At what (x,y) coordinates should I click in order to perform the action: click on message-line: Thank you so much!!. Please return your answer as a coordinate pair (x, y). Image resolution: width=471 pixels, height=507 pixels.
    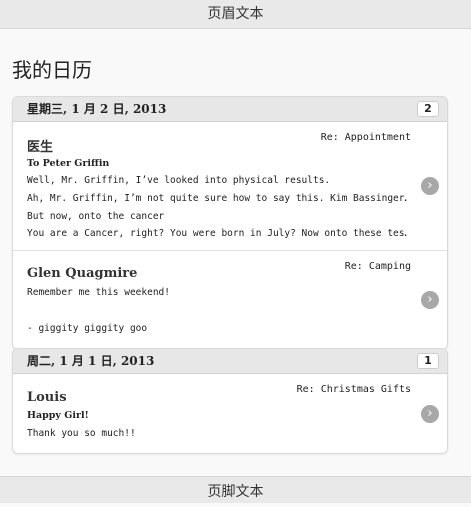
    Looking at the image, I should click on (81, 433).